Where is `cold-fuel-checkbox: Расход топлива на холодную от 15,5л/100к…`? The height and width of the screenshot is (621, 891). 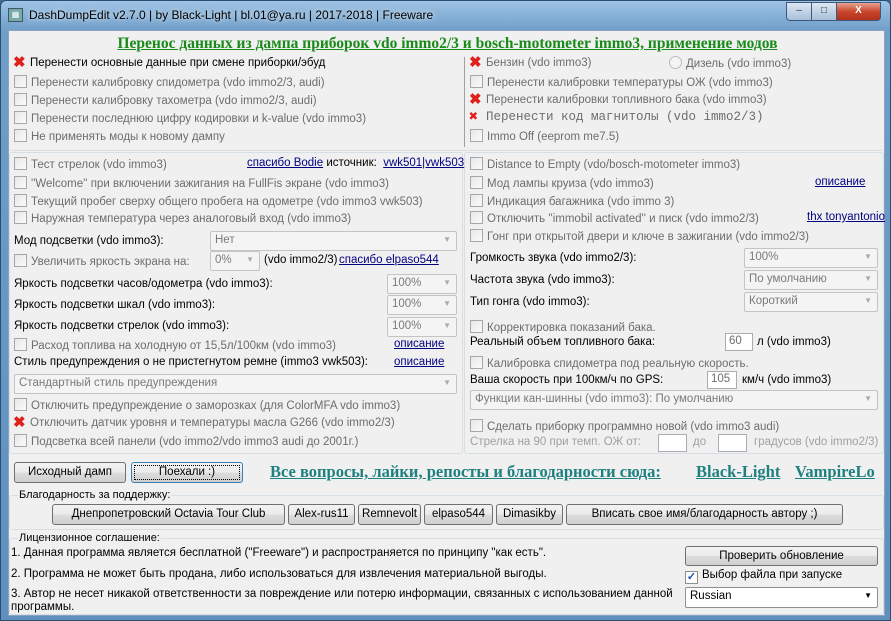
cold-fuel-checkbox: Расход топлива на холодную от 15,5л/100к… is located at coordinates (175, 345).